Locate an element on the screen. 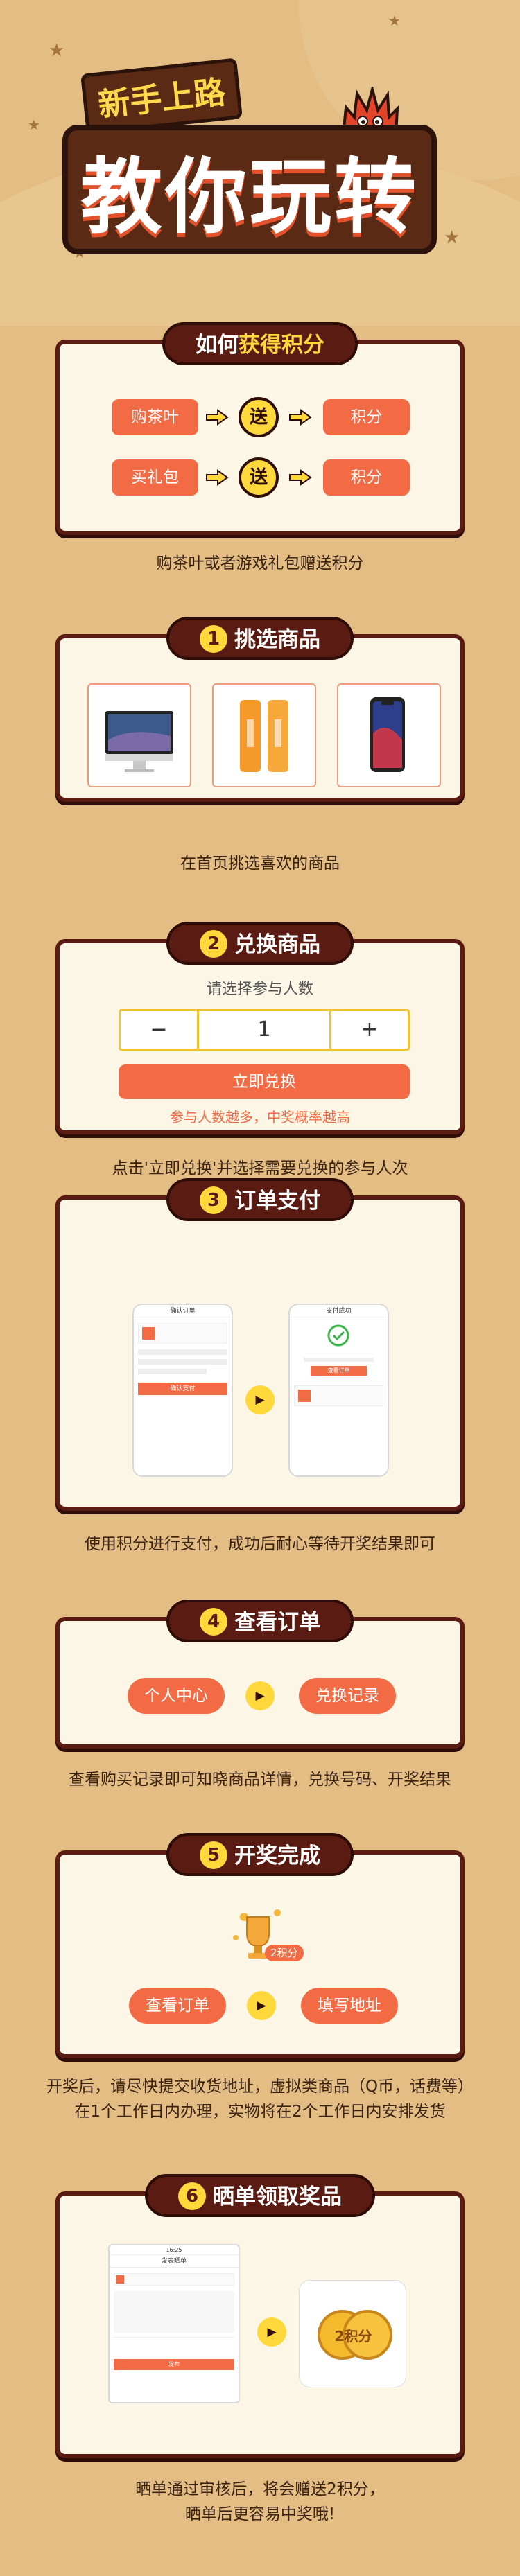  product-power-bank is located at coordinates (264, 735).